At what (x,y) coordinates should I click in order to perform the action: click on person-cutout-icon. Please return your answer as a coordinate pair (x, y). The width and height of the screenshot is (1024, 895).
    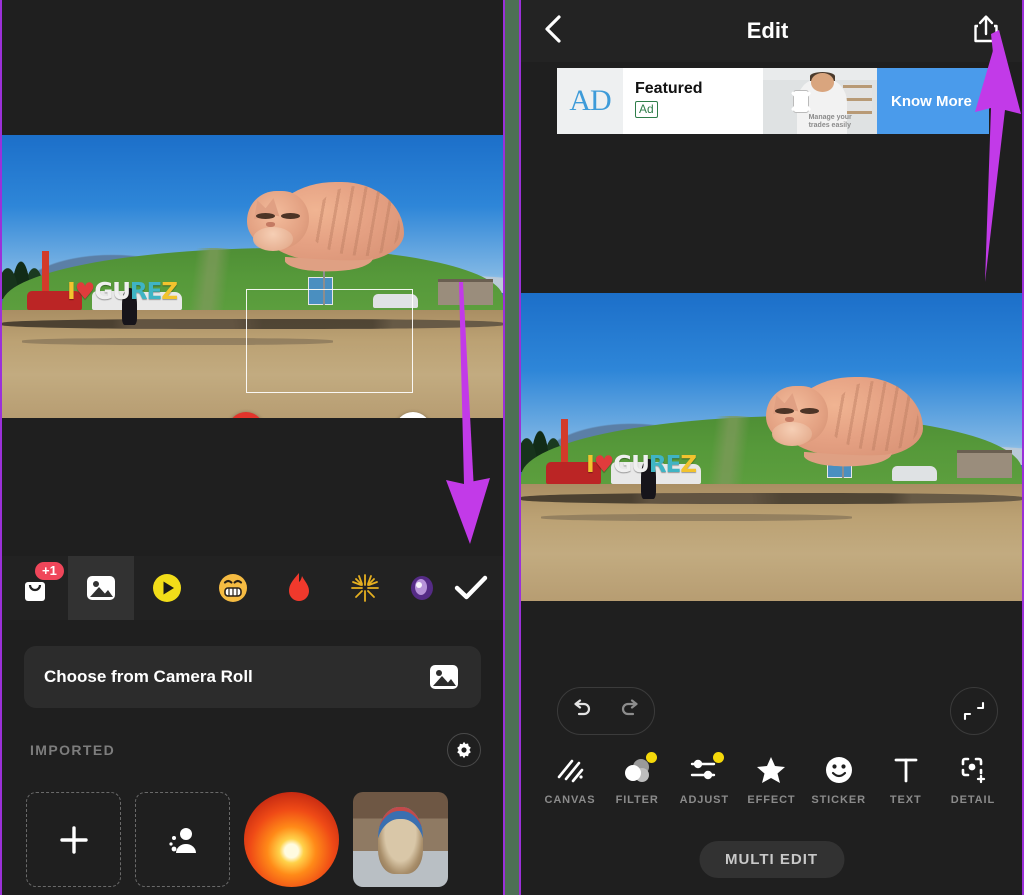
    Looking at the image, I should click on (182, 840).